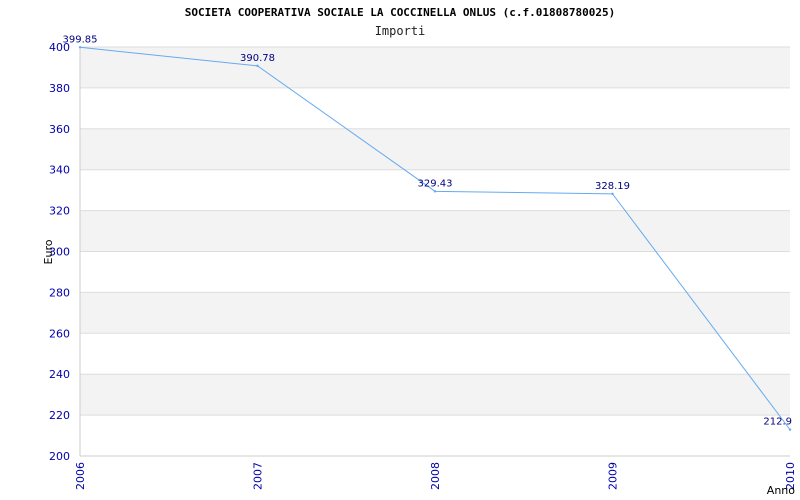  Describe the element at coordinates (258, 476) in the screenshot. I see `x-tick-label: 2007` at that location.